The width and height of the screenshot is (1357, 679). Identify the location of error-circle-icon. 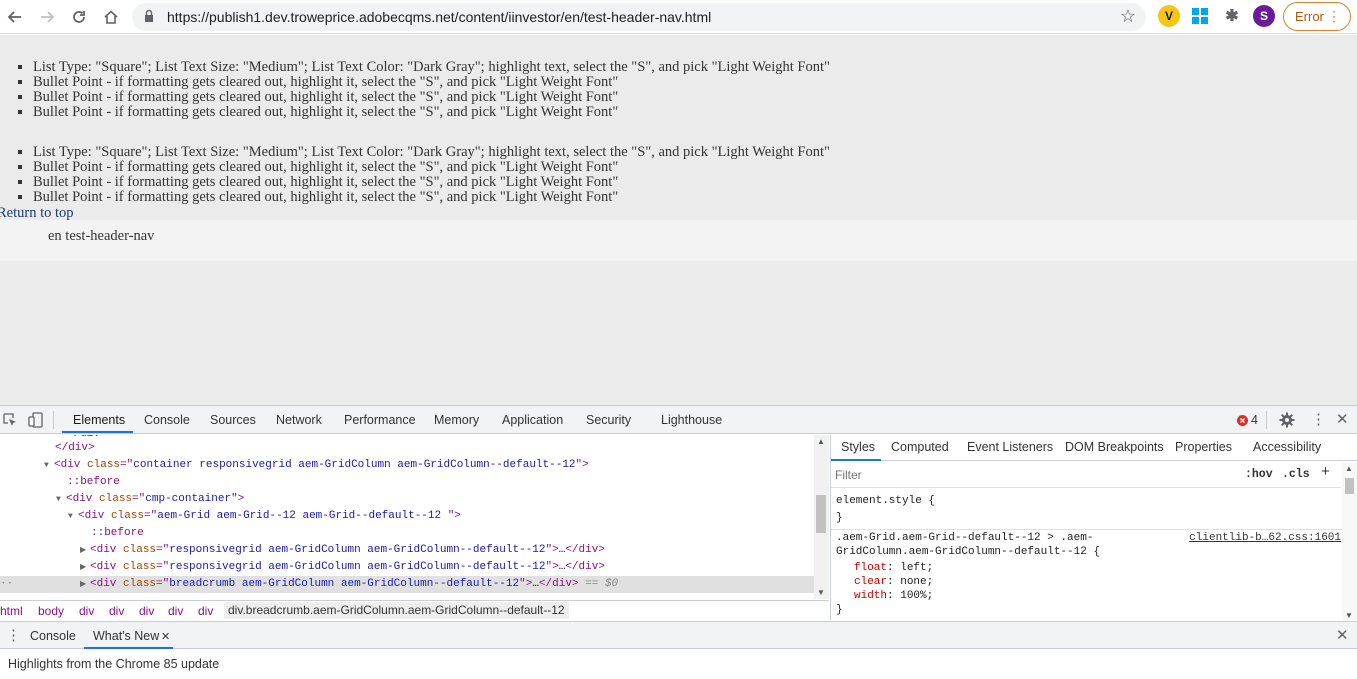
(1242, 420).